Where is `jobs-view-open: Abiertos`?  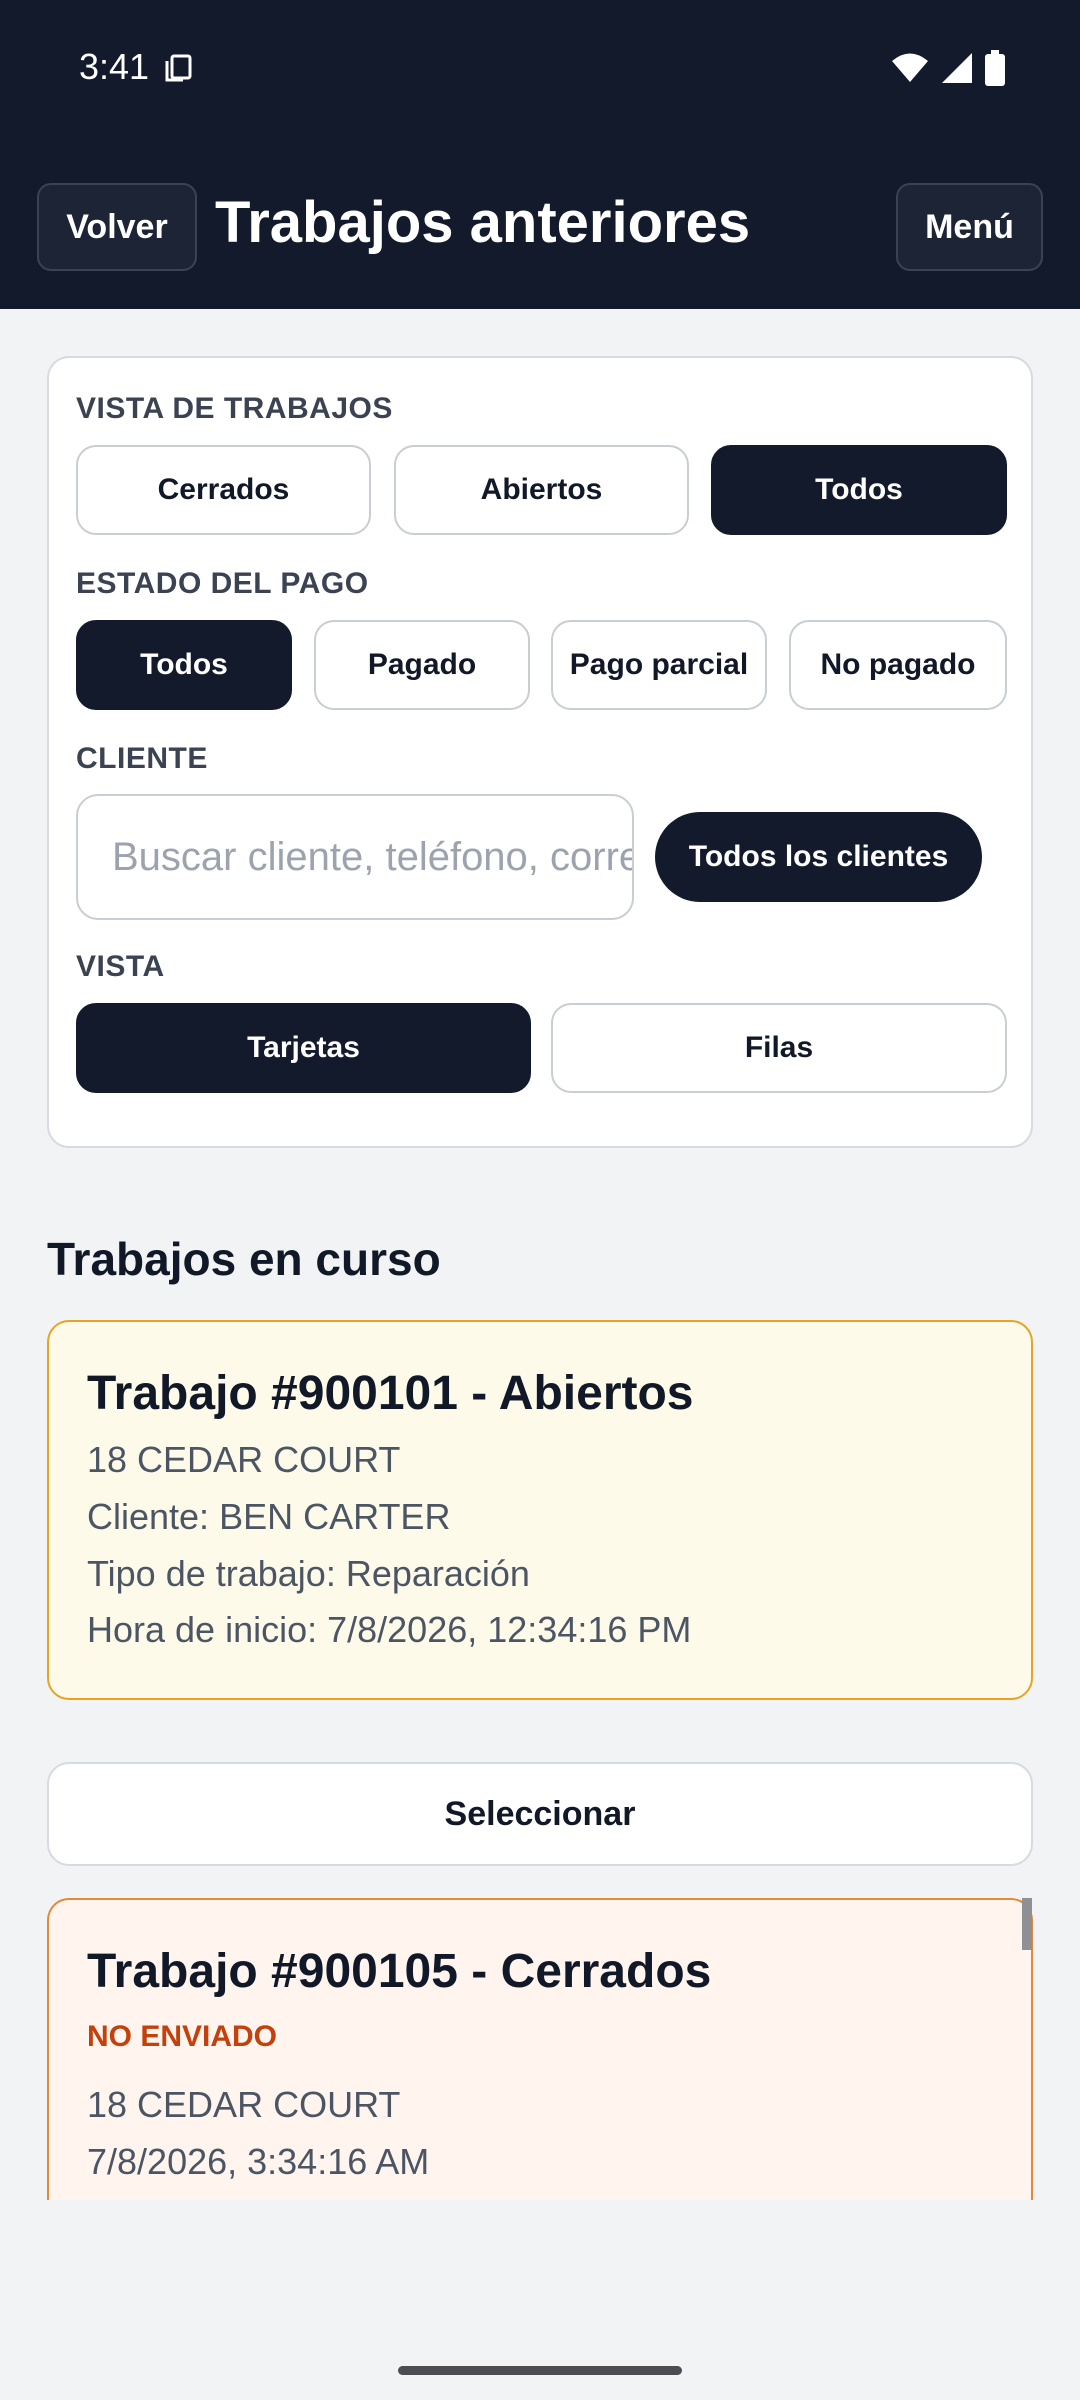 jobs-view-open: Abiertos is located at coordinates (541, 490).